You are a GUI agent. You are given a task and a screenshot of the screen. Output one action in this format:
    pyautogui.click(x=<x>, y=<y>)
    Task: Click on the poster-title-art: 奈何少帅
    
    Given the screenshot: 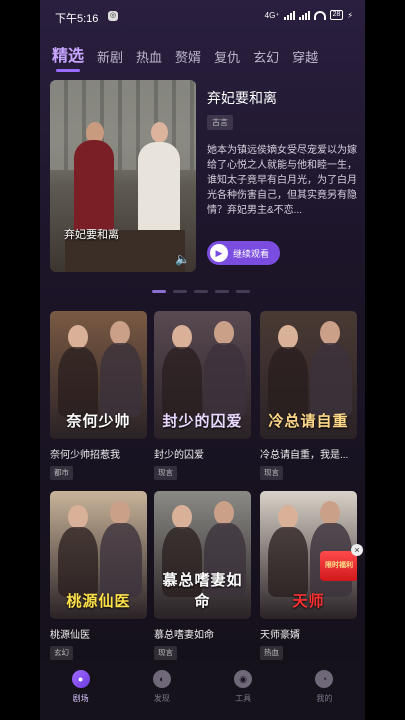 What is the action you would take?
    pyautogui.click(x=98, y=421)
    